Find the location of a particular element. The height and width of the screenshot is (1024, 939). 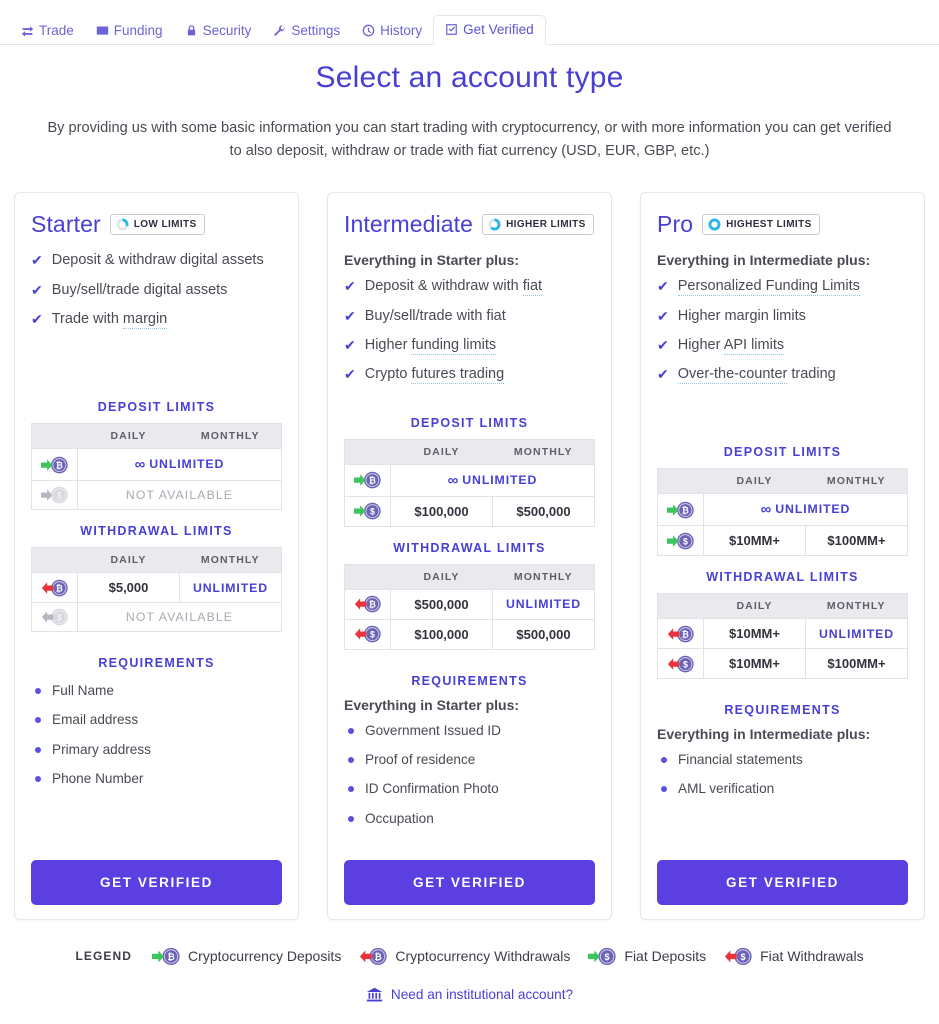

deposit-limits-table: DAILY MONTHLY ₿ ∞ UNLIMITED $ NOT AVAILABLE is located at coordinates (156, 467).